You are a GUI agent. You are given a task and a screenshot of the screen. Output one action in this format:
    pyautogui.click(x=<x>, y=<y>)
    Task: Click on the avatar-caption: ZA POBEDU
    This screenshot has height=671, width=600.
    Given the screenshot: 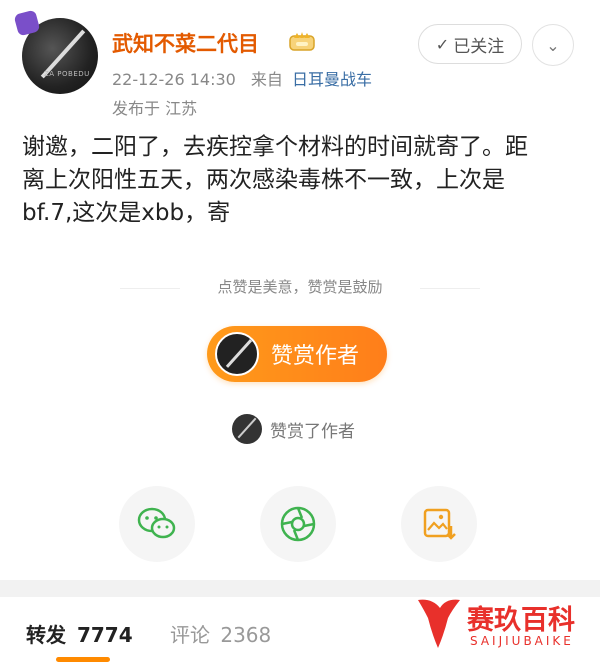 What is the action you would take?
    pyautogui.click(x=67, y=74)
    